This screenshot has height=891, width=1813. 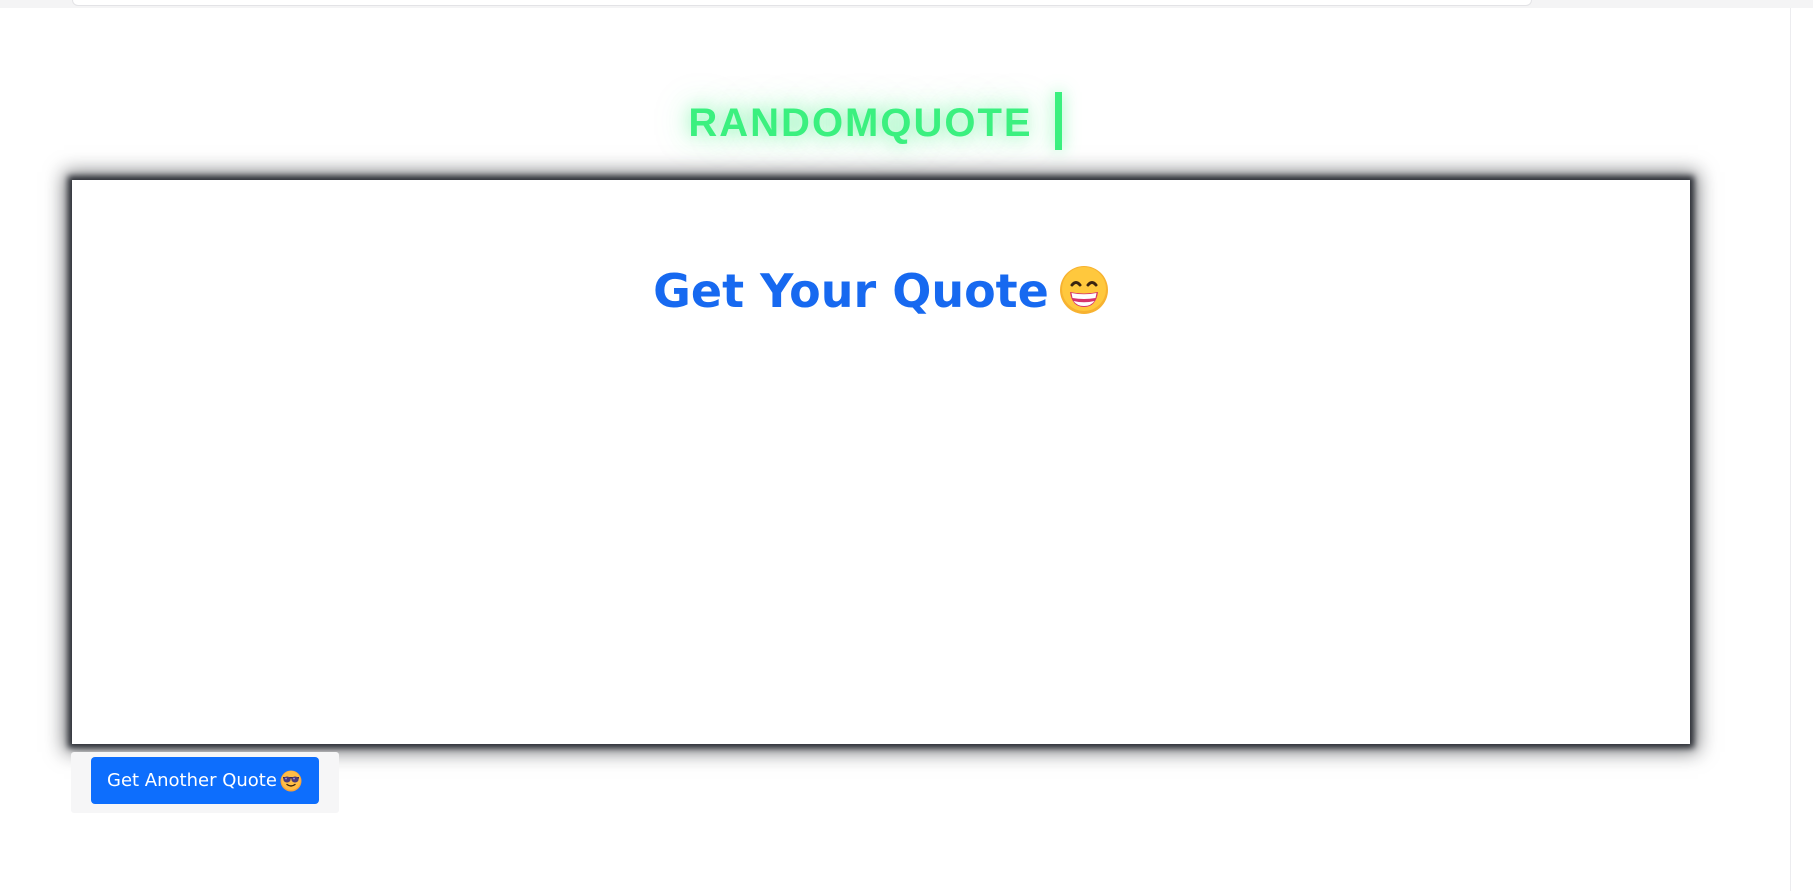 What do you see at coordinates (1058, 121) in the screenshot?
I see `typing-cursor` at bounding box center [1058, 121].